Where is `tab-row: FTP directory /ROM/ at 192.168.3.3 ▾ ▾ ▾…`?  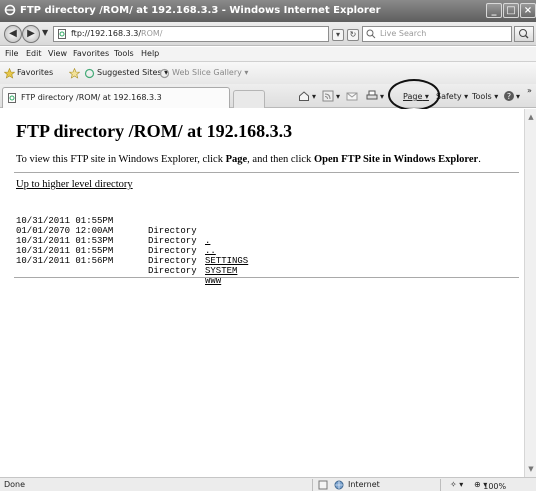
tab-row: FTP directory /ROM/ at 192.168.3.3 ▾ ▾ ▾… is located at coordinates (268, 96).